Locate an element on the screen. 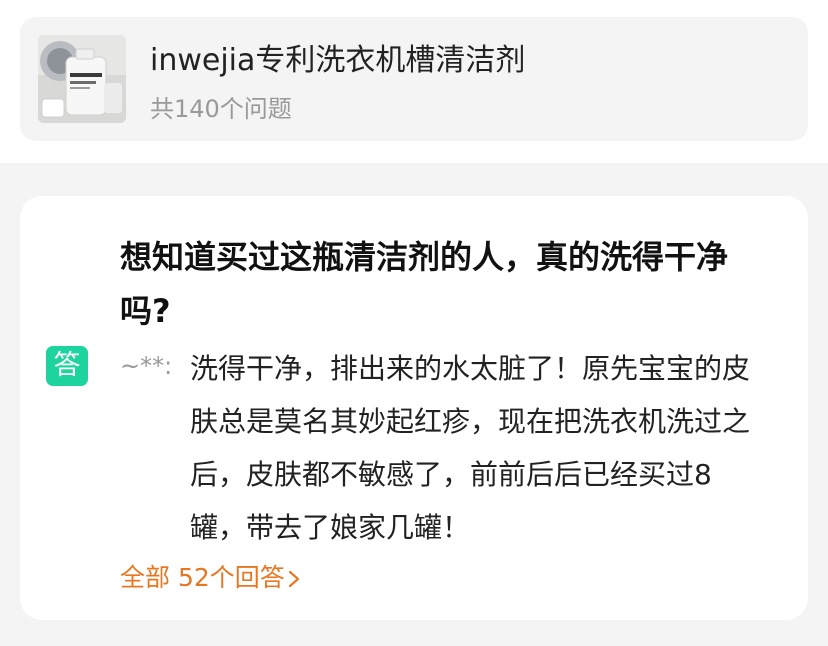 This screenshot has height=646, width=828. product-image is located at coordinates (82, 79).